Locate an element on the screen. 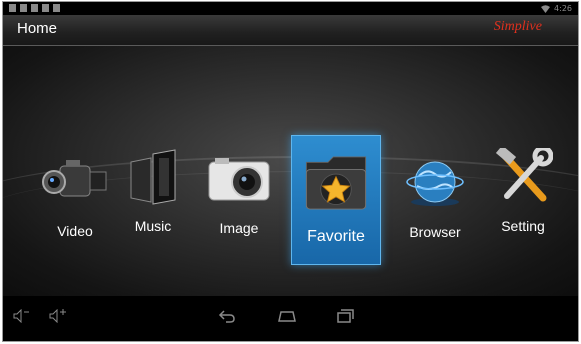 The image size is (581, 344). menu-item-label: Image is located at coordinates (239, 228).